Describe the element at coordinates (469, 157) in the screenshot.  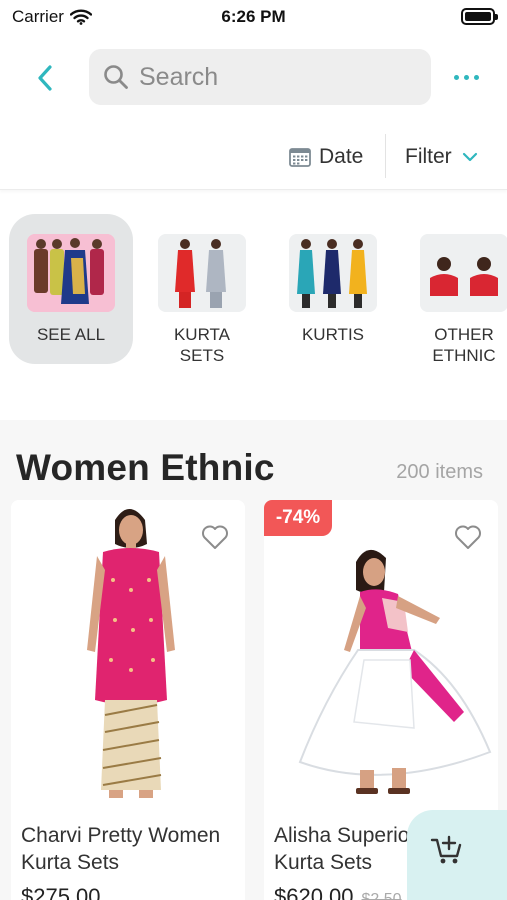
I see `chevron-down-icon` at that location.